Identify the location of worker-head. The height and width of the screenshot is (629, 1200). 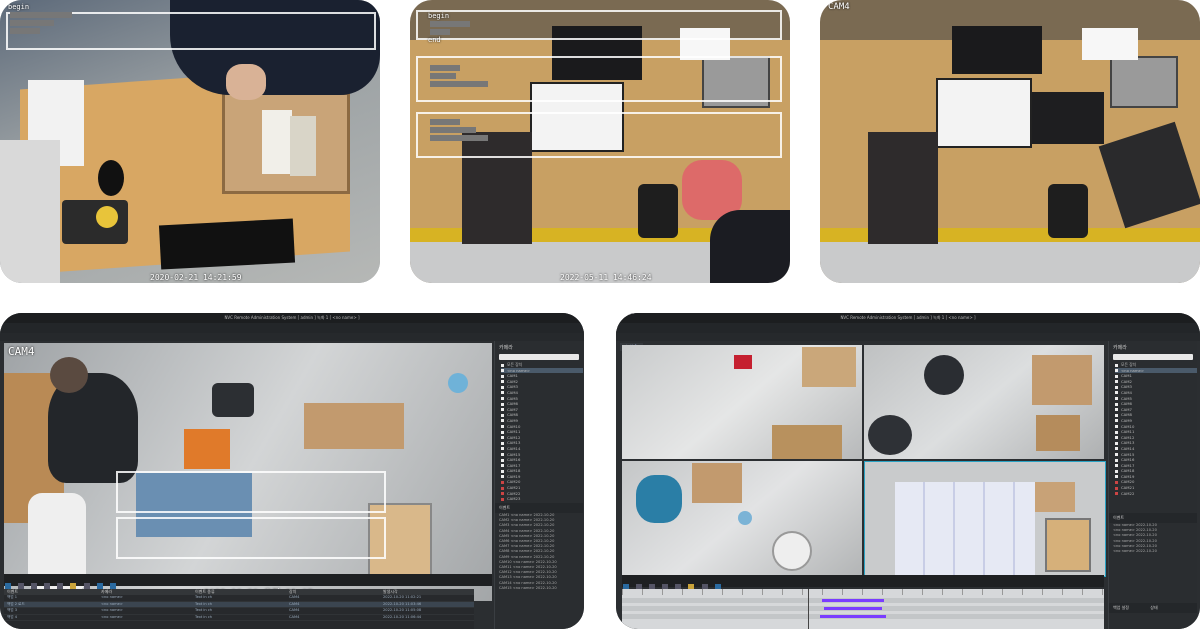
(69, 375).